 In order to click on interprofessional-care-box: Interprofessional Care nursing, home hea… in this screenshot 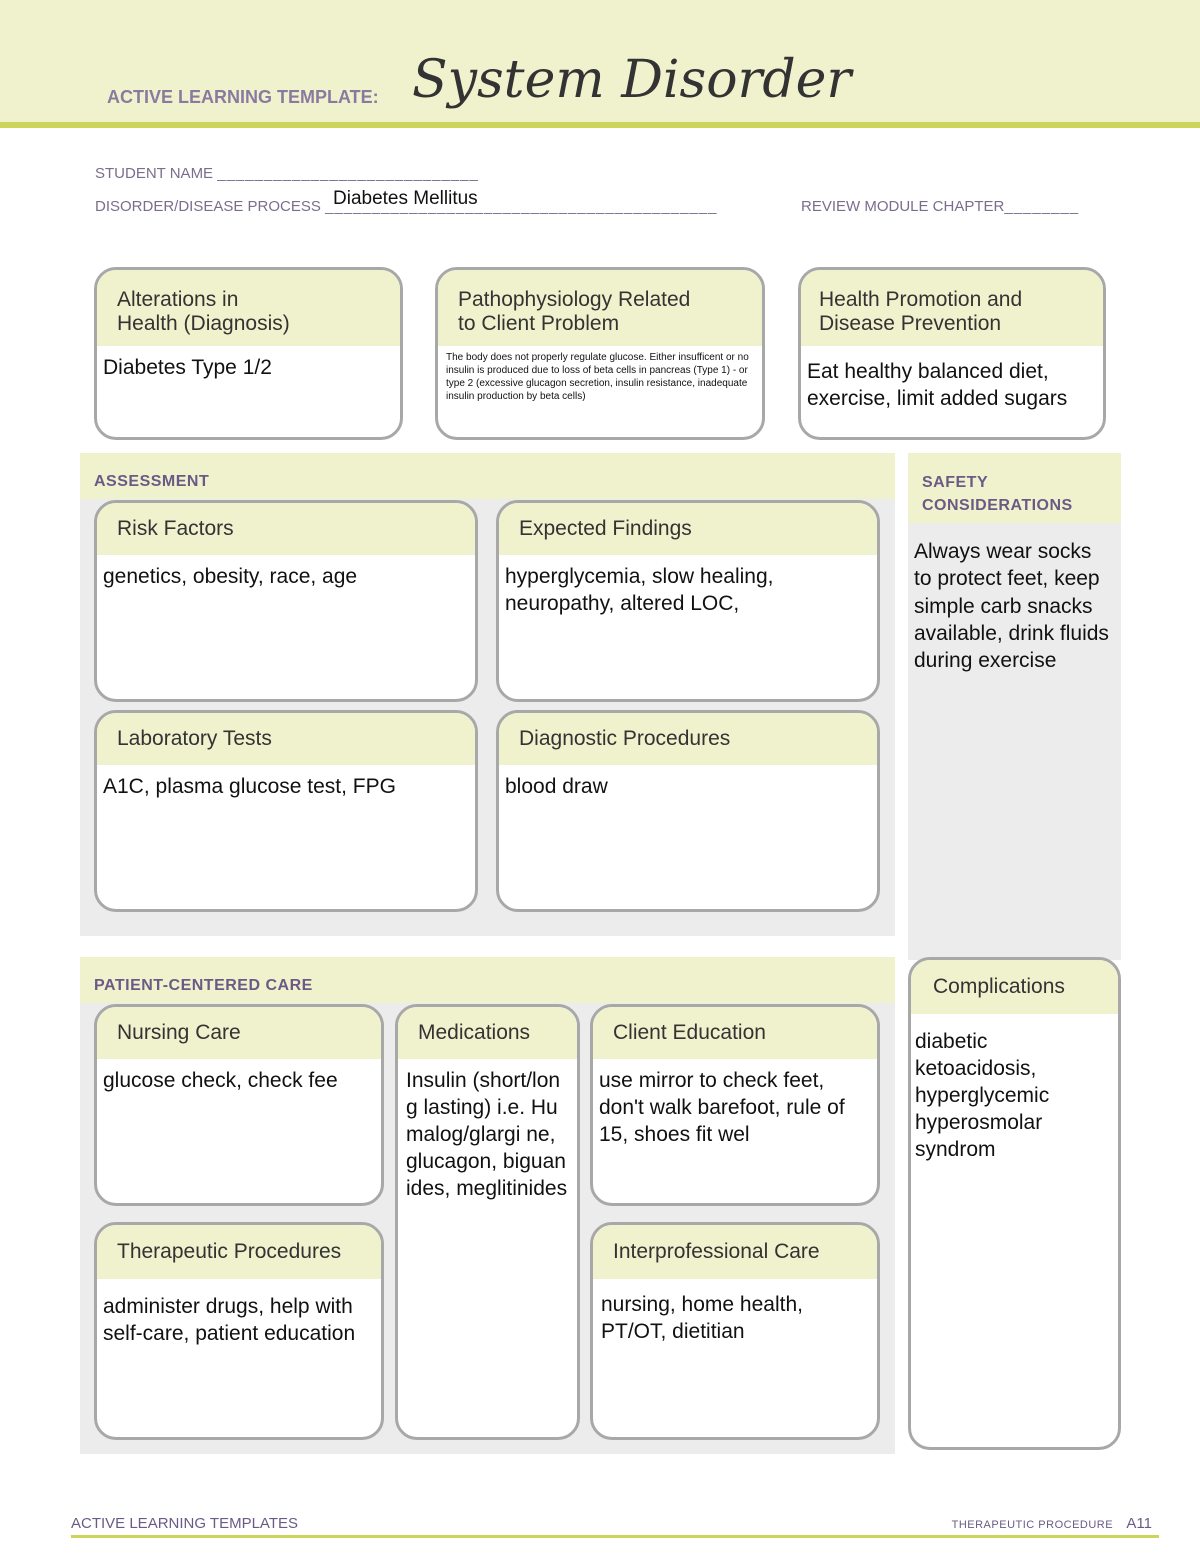, I will do `click(735, 1331)`.